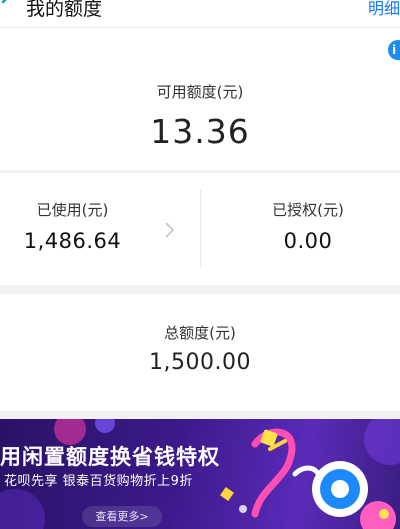 The image size is (400, 529). Describe the element at coordinates (72, 241) in the screenshot. I see `used-amount-value: 1,486.64` at that location.